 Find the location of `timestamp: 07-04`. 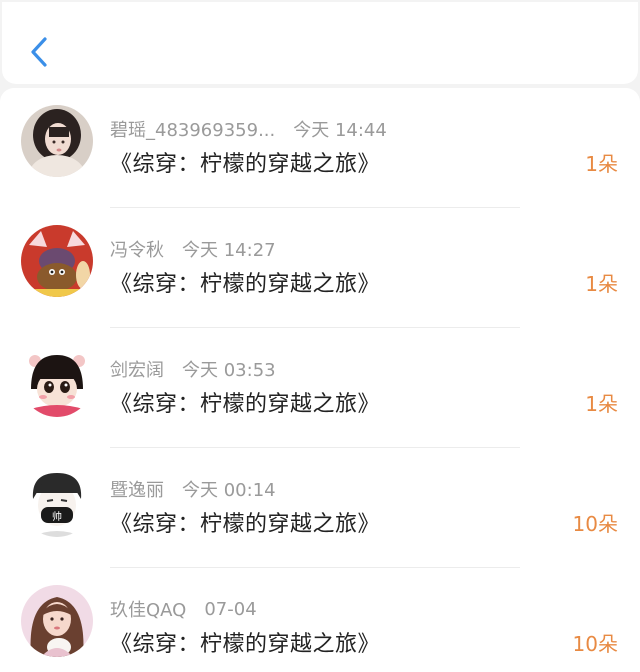

timestamp: 07-04 is located at coordinates (230, 609).